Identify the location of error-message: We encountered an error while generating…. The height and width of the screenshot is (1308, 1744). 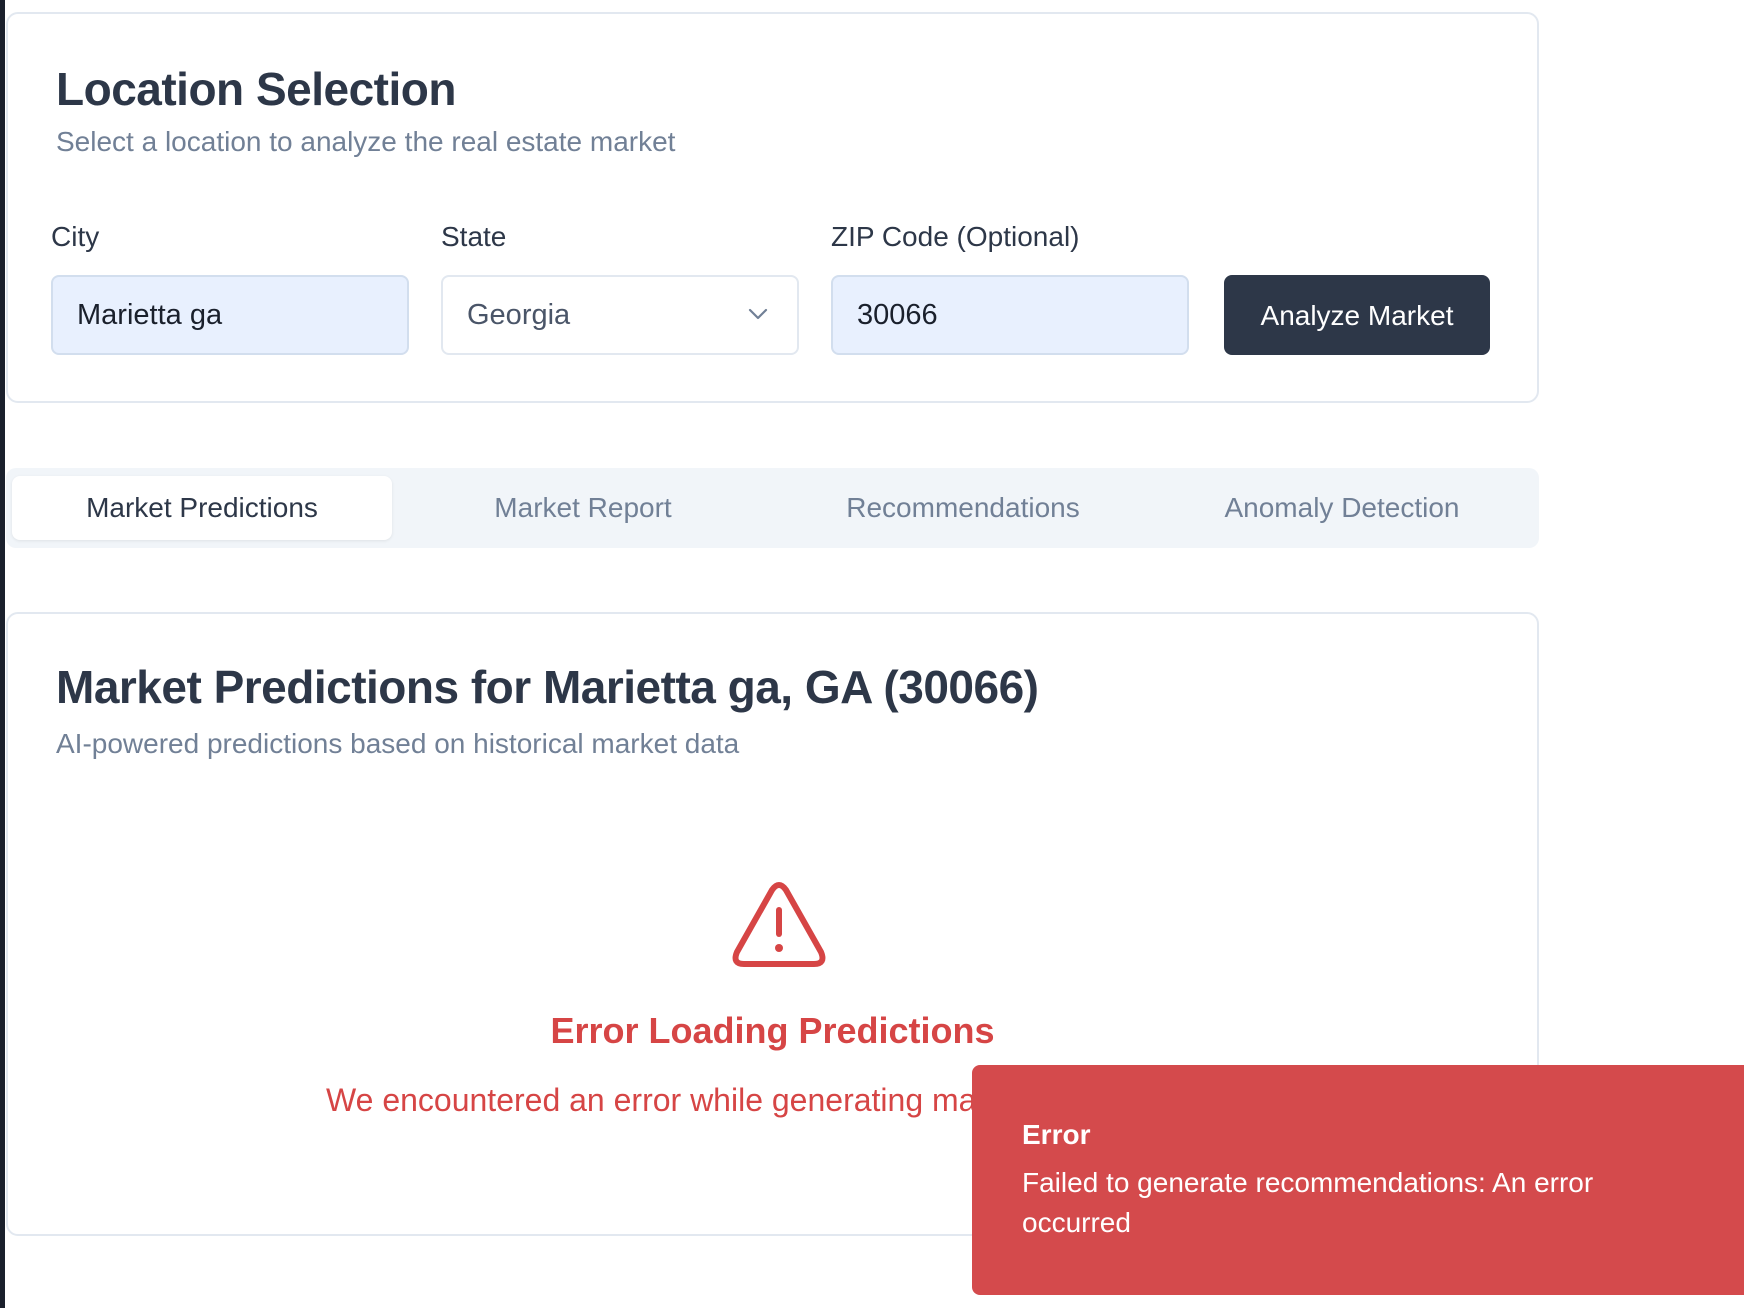
(651, 1100).